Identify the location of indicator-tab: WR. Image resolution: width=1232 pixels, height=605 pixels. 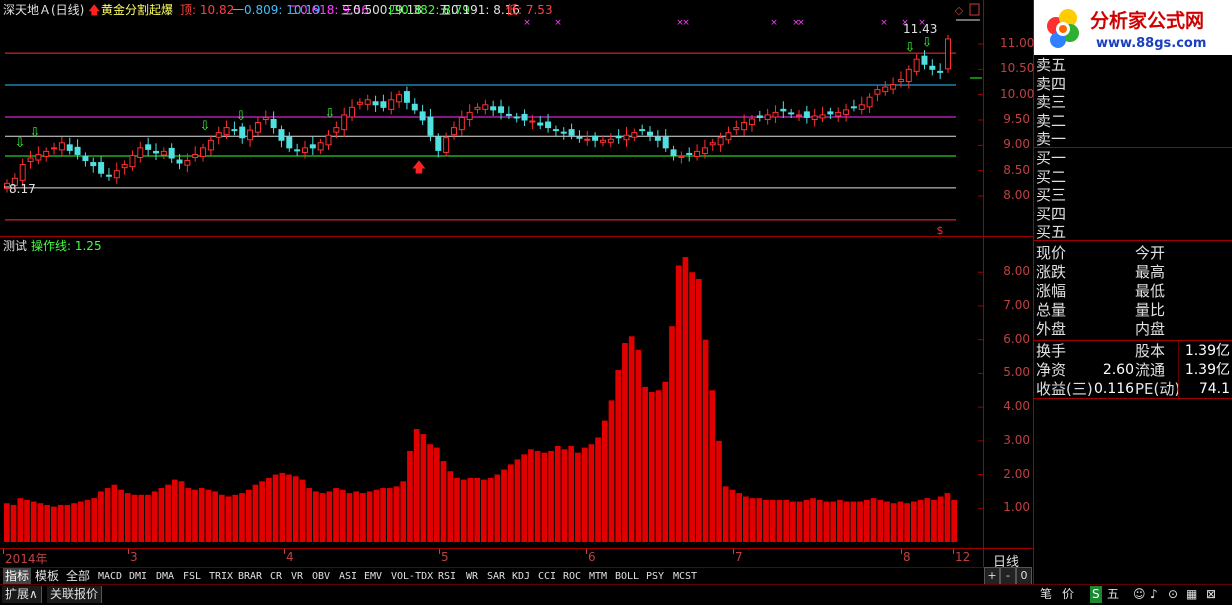
(472, 576).